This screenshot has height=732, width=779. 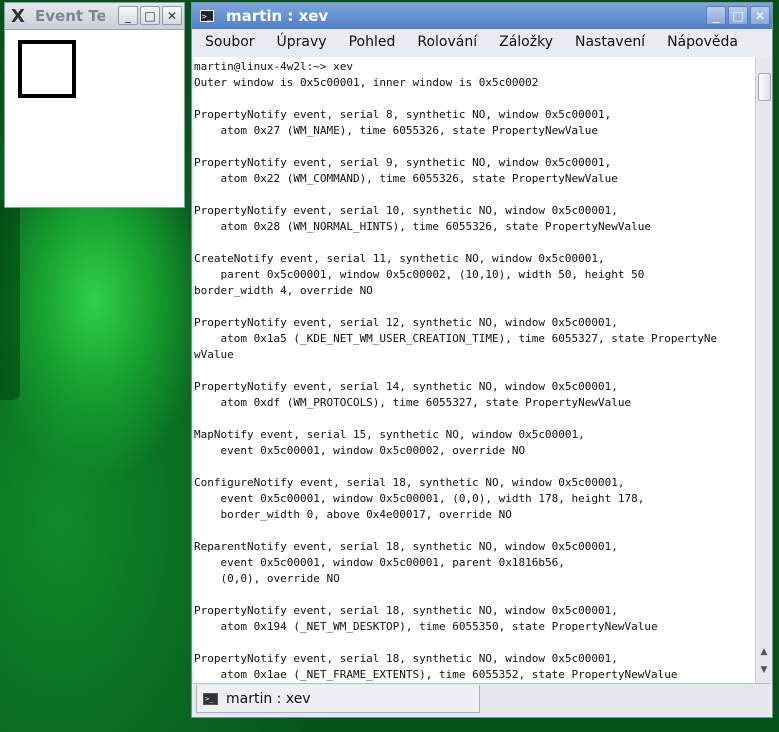 What do you see at coordinates (70, 16) in the screenshot?
I see `event-tester-title: Event Te` at bounding box center [70, 16].